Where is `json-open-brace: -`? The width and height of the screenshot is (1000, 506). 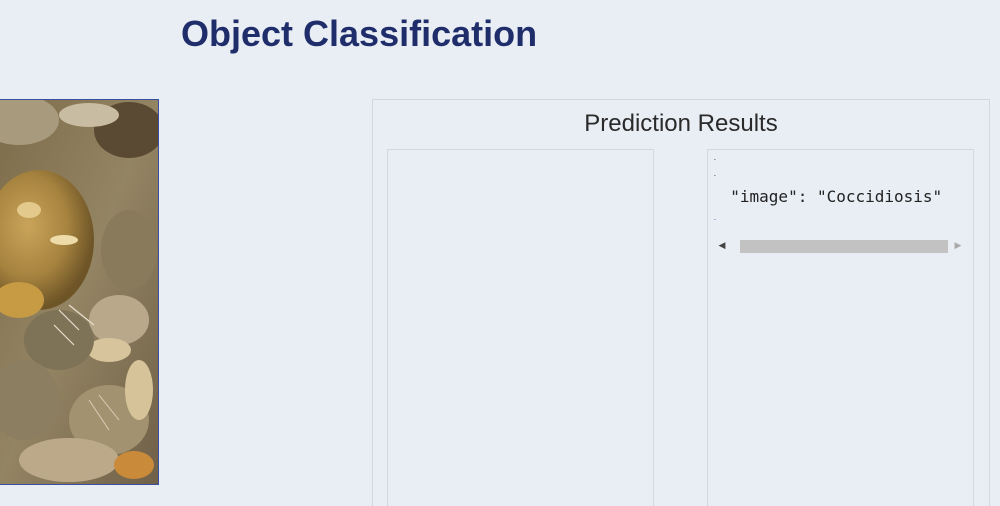 json-open-brace: - is located at coordinates (715, 159).